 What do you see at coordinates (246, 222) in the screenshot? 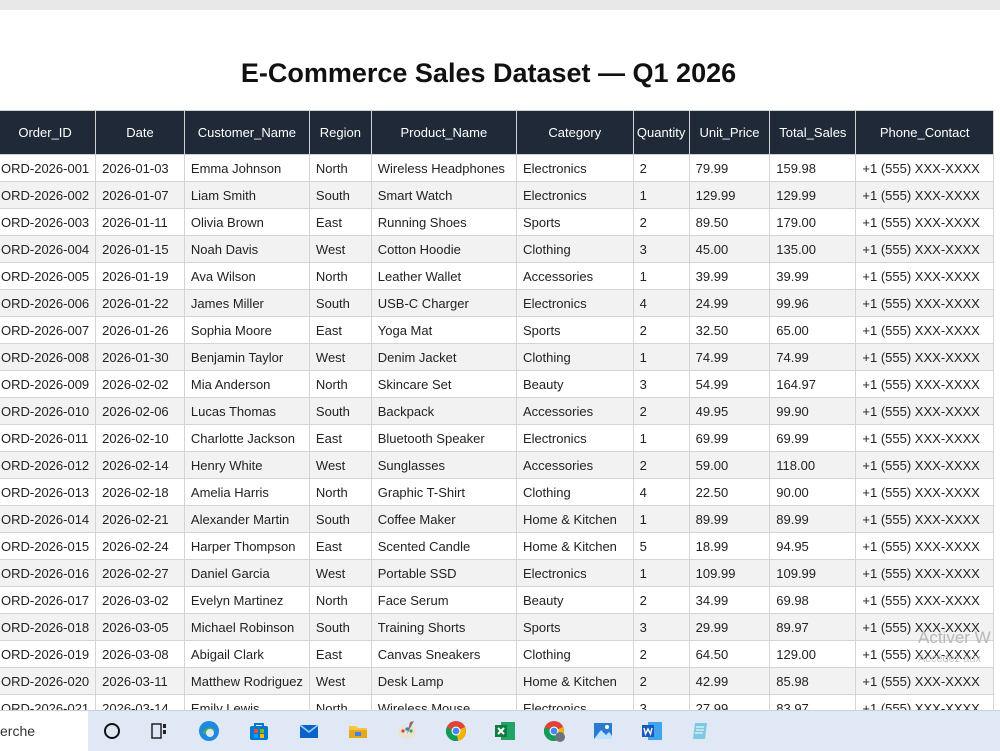
I see `table-cell: Olivia Brown` at bounding box center [246, 222].